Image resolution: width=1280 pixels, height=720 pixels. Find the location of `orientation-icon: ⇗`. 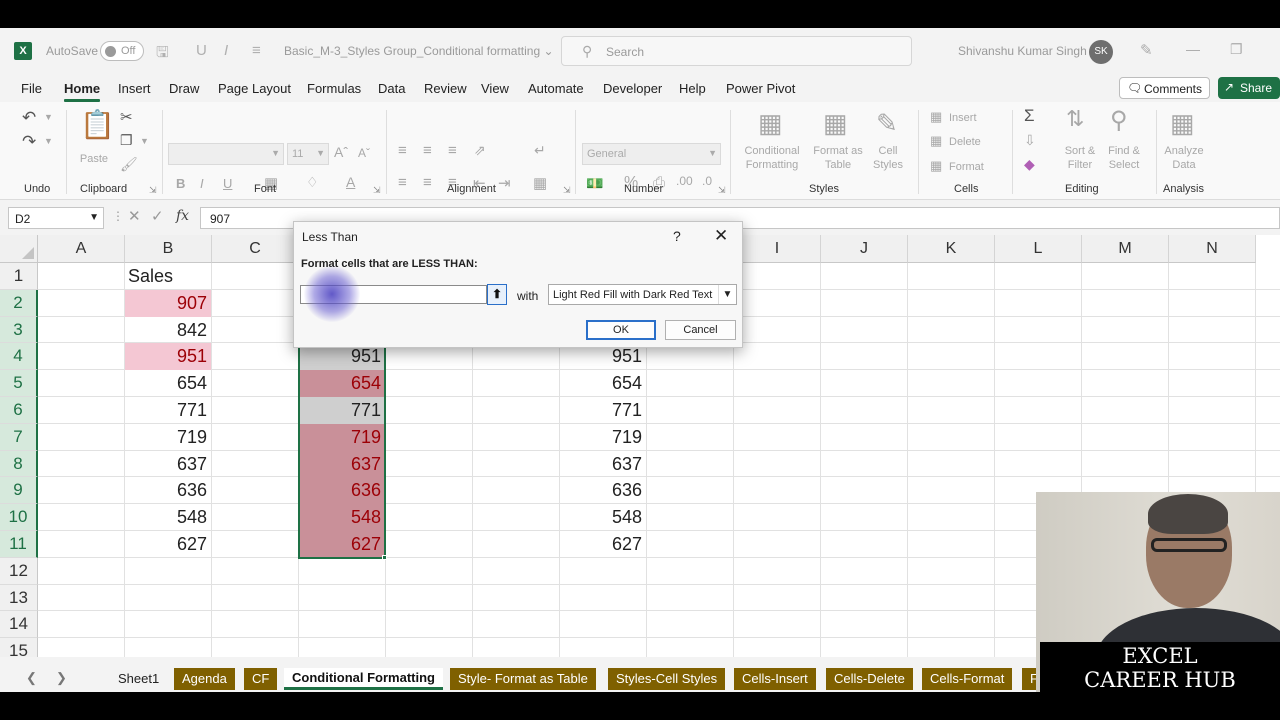

orientation-icon: ⇗ is located at coordinates (480, 150).